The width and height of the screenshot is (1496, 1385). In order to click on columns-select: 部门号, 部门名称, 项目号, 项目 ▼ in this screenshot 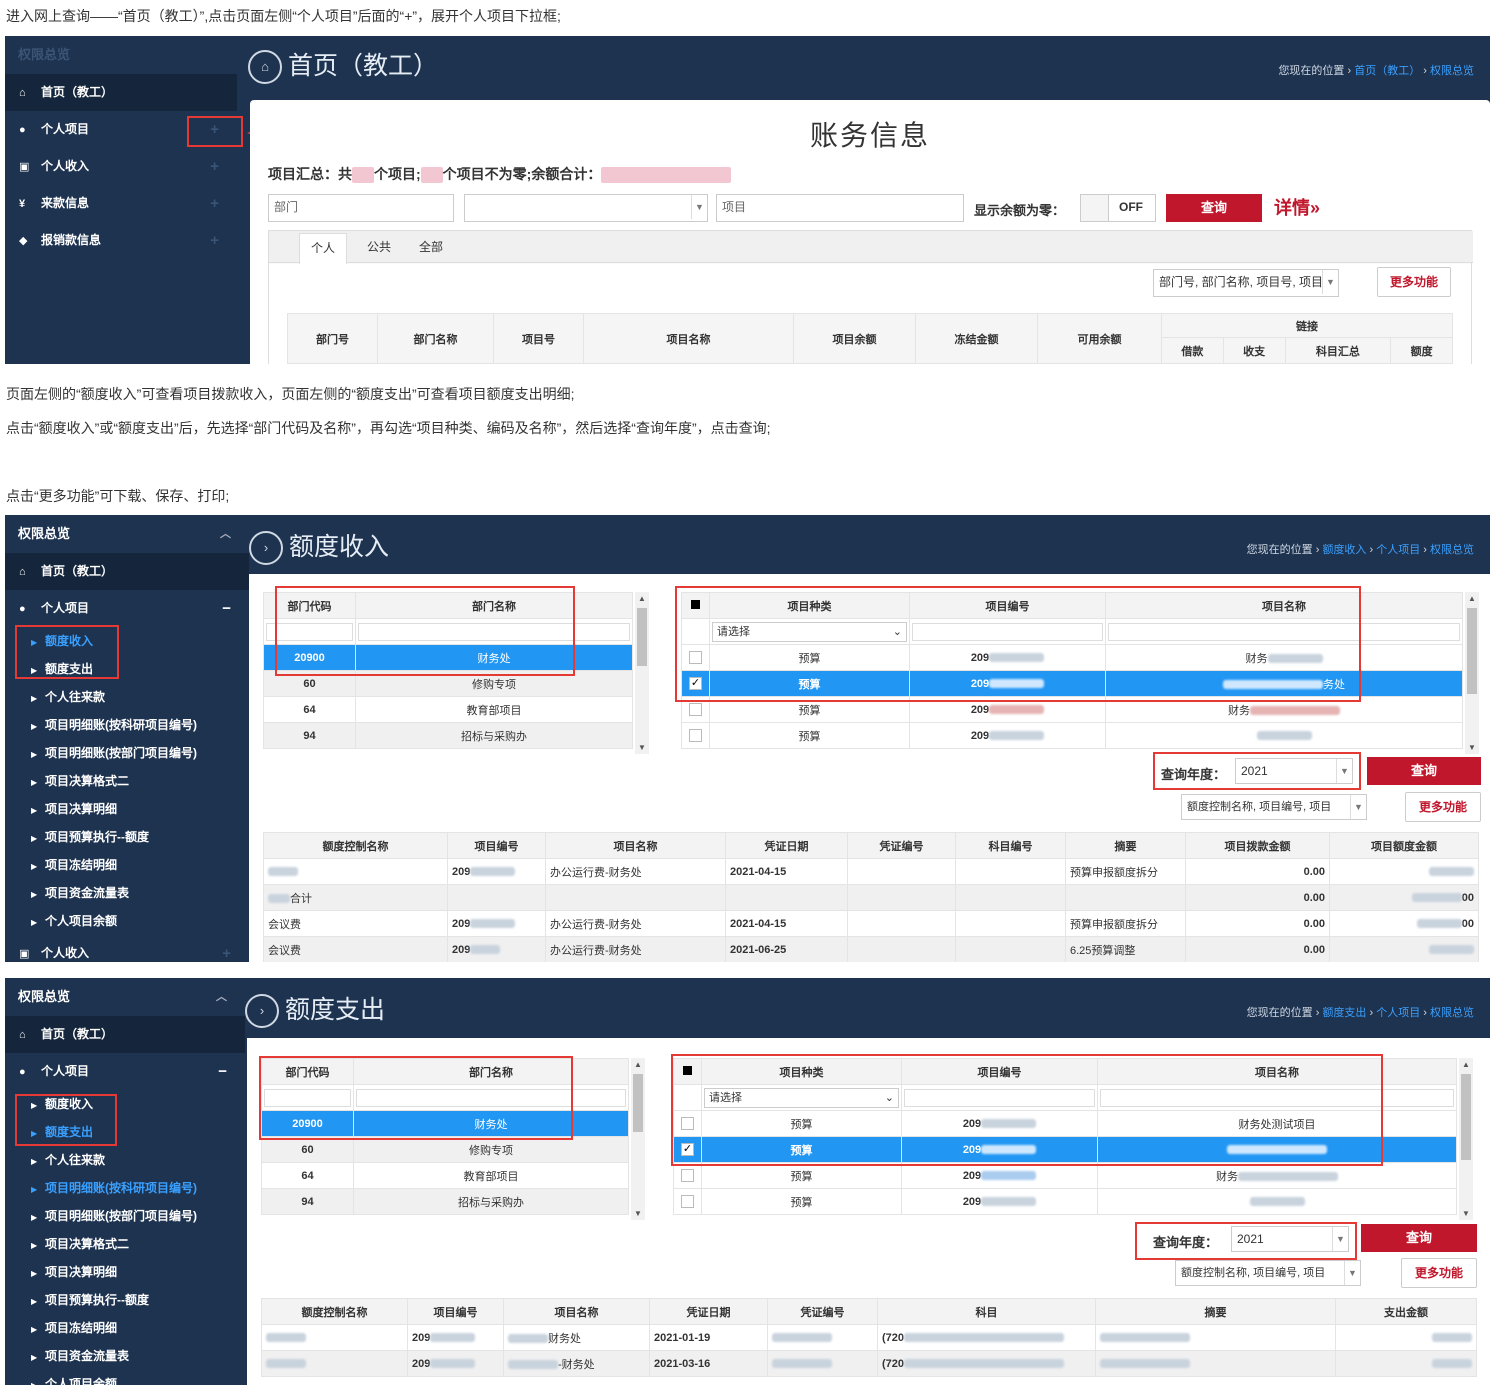, I will do `click(1246, 283)`.